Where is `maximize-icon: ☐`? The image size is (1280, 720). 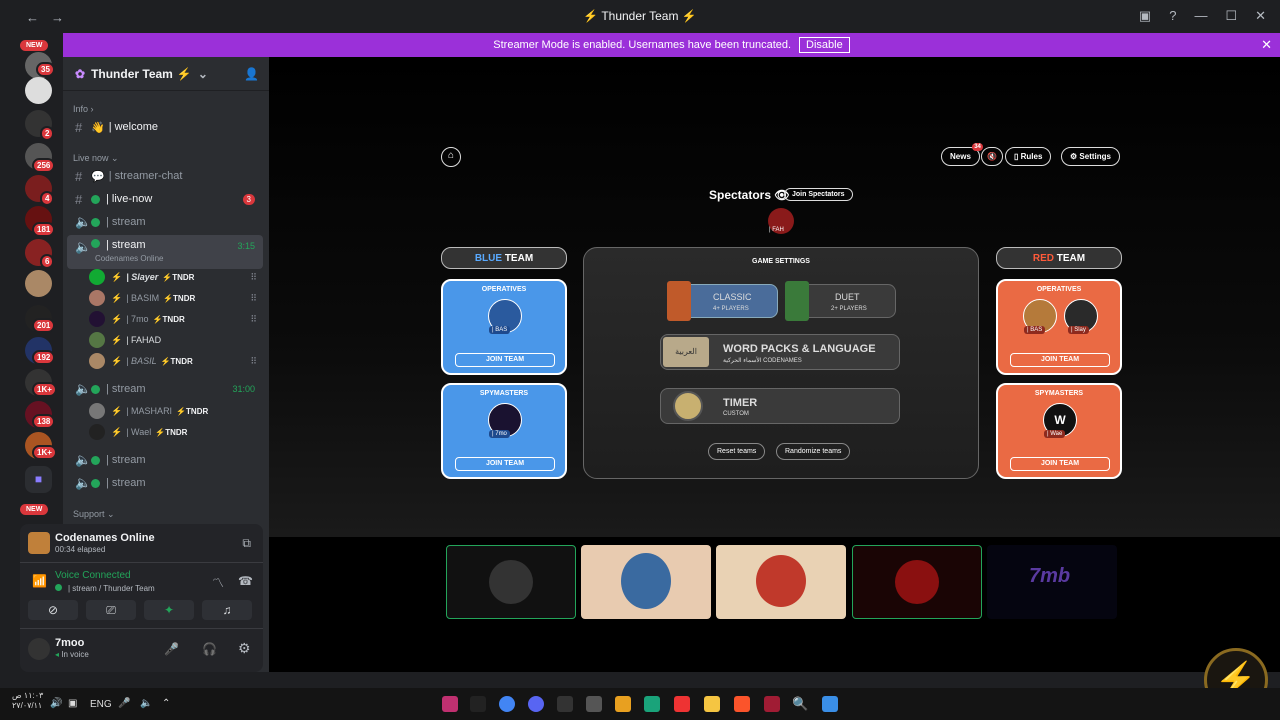
maximize-icon: ☐ is located at coordinates (1231, 16).